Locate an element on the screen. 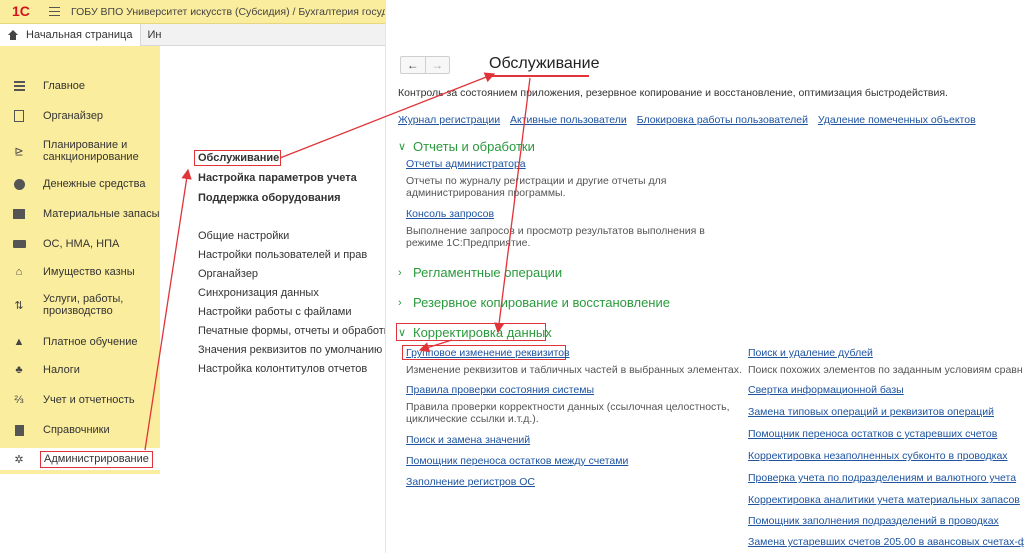 Image resolution: width=1024 pixels, height=553 pixels. menu-item-equipment: Поддержка оборудования is located at coordinates (269, 198).